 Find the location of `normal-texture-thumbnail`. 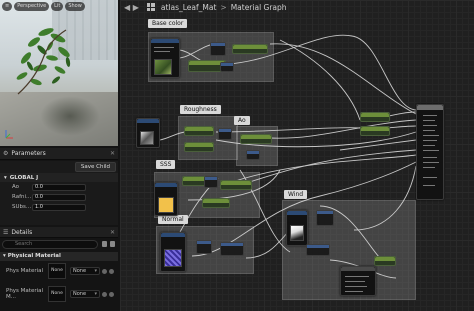

normal-texture-thumbnail is located at coordinates (173, 258).